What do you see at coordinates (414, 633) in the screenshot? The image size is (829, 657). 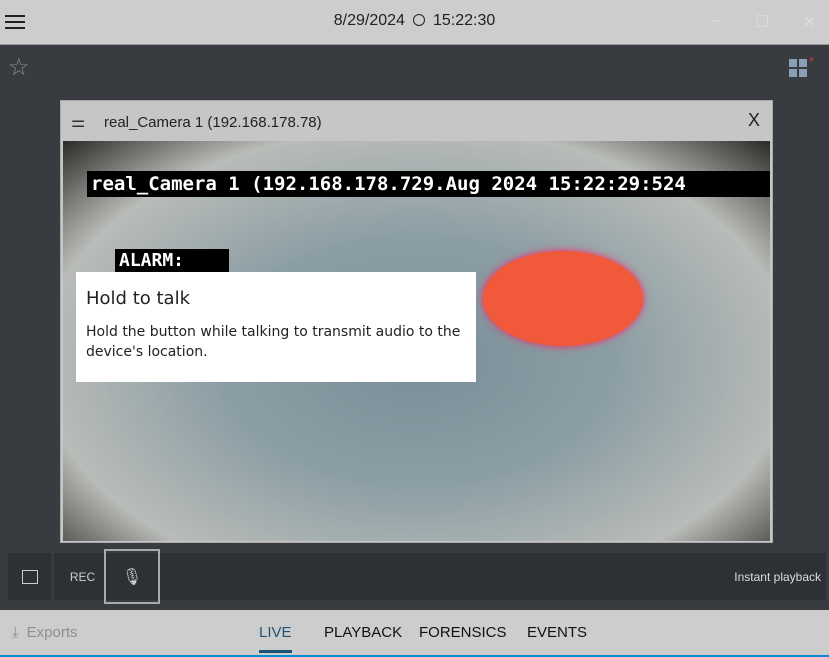 I see `bottom-navigation: ⤓ Exports LIVE PLAYBACK FORENSICS EVENTS` at bounding box center [414, 633].